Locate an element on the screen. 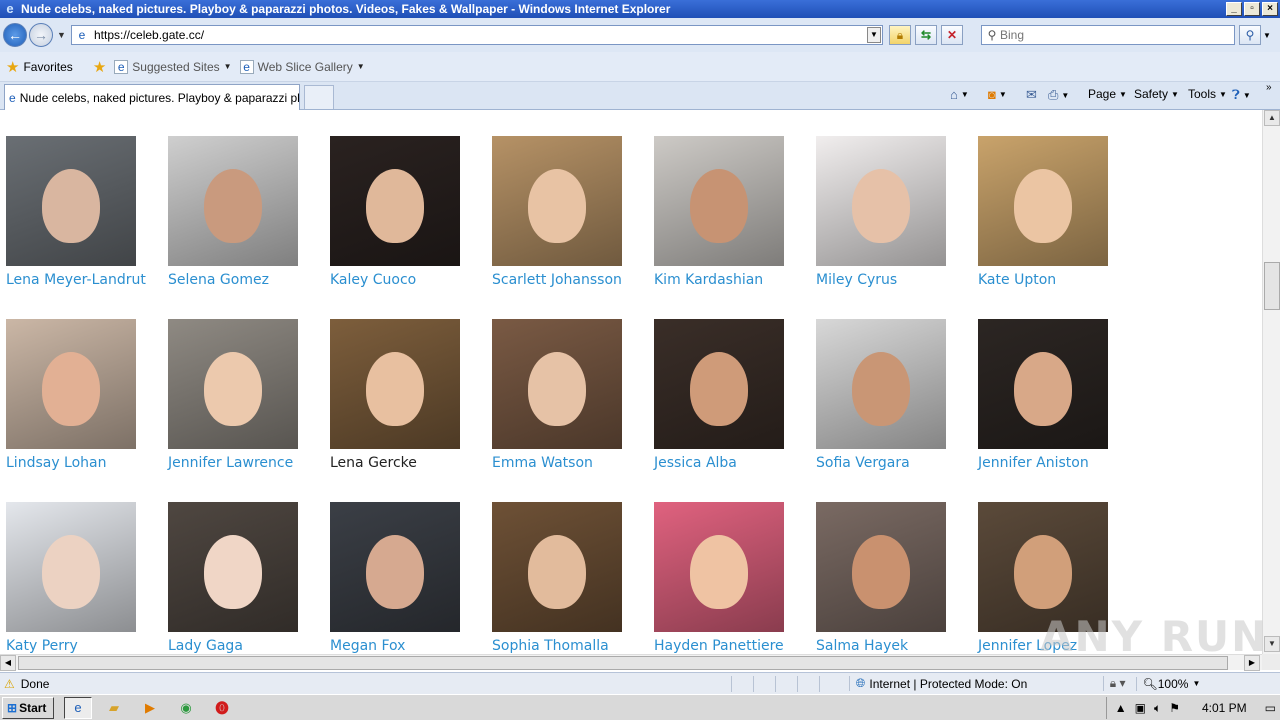 The height and width of the screenshot is (720, 1280). taskbar-opera-button: ⓿ is located at coordinates (222, 708).